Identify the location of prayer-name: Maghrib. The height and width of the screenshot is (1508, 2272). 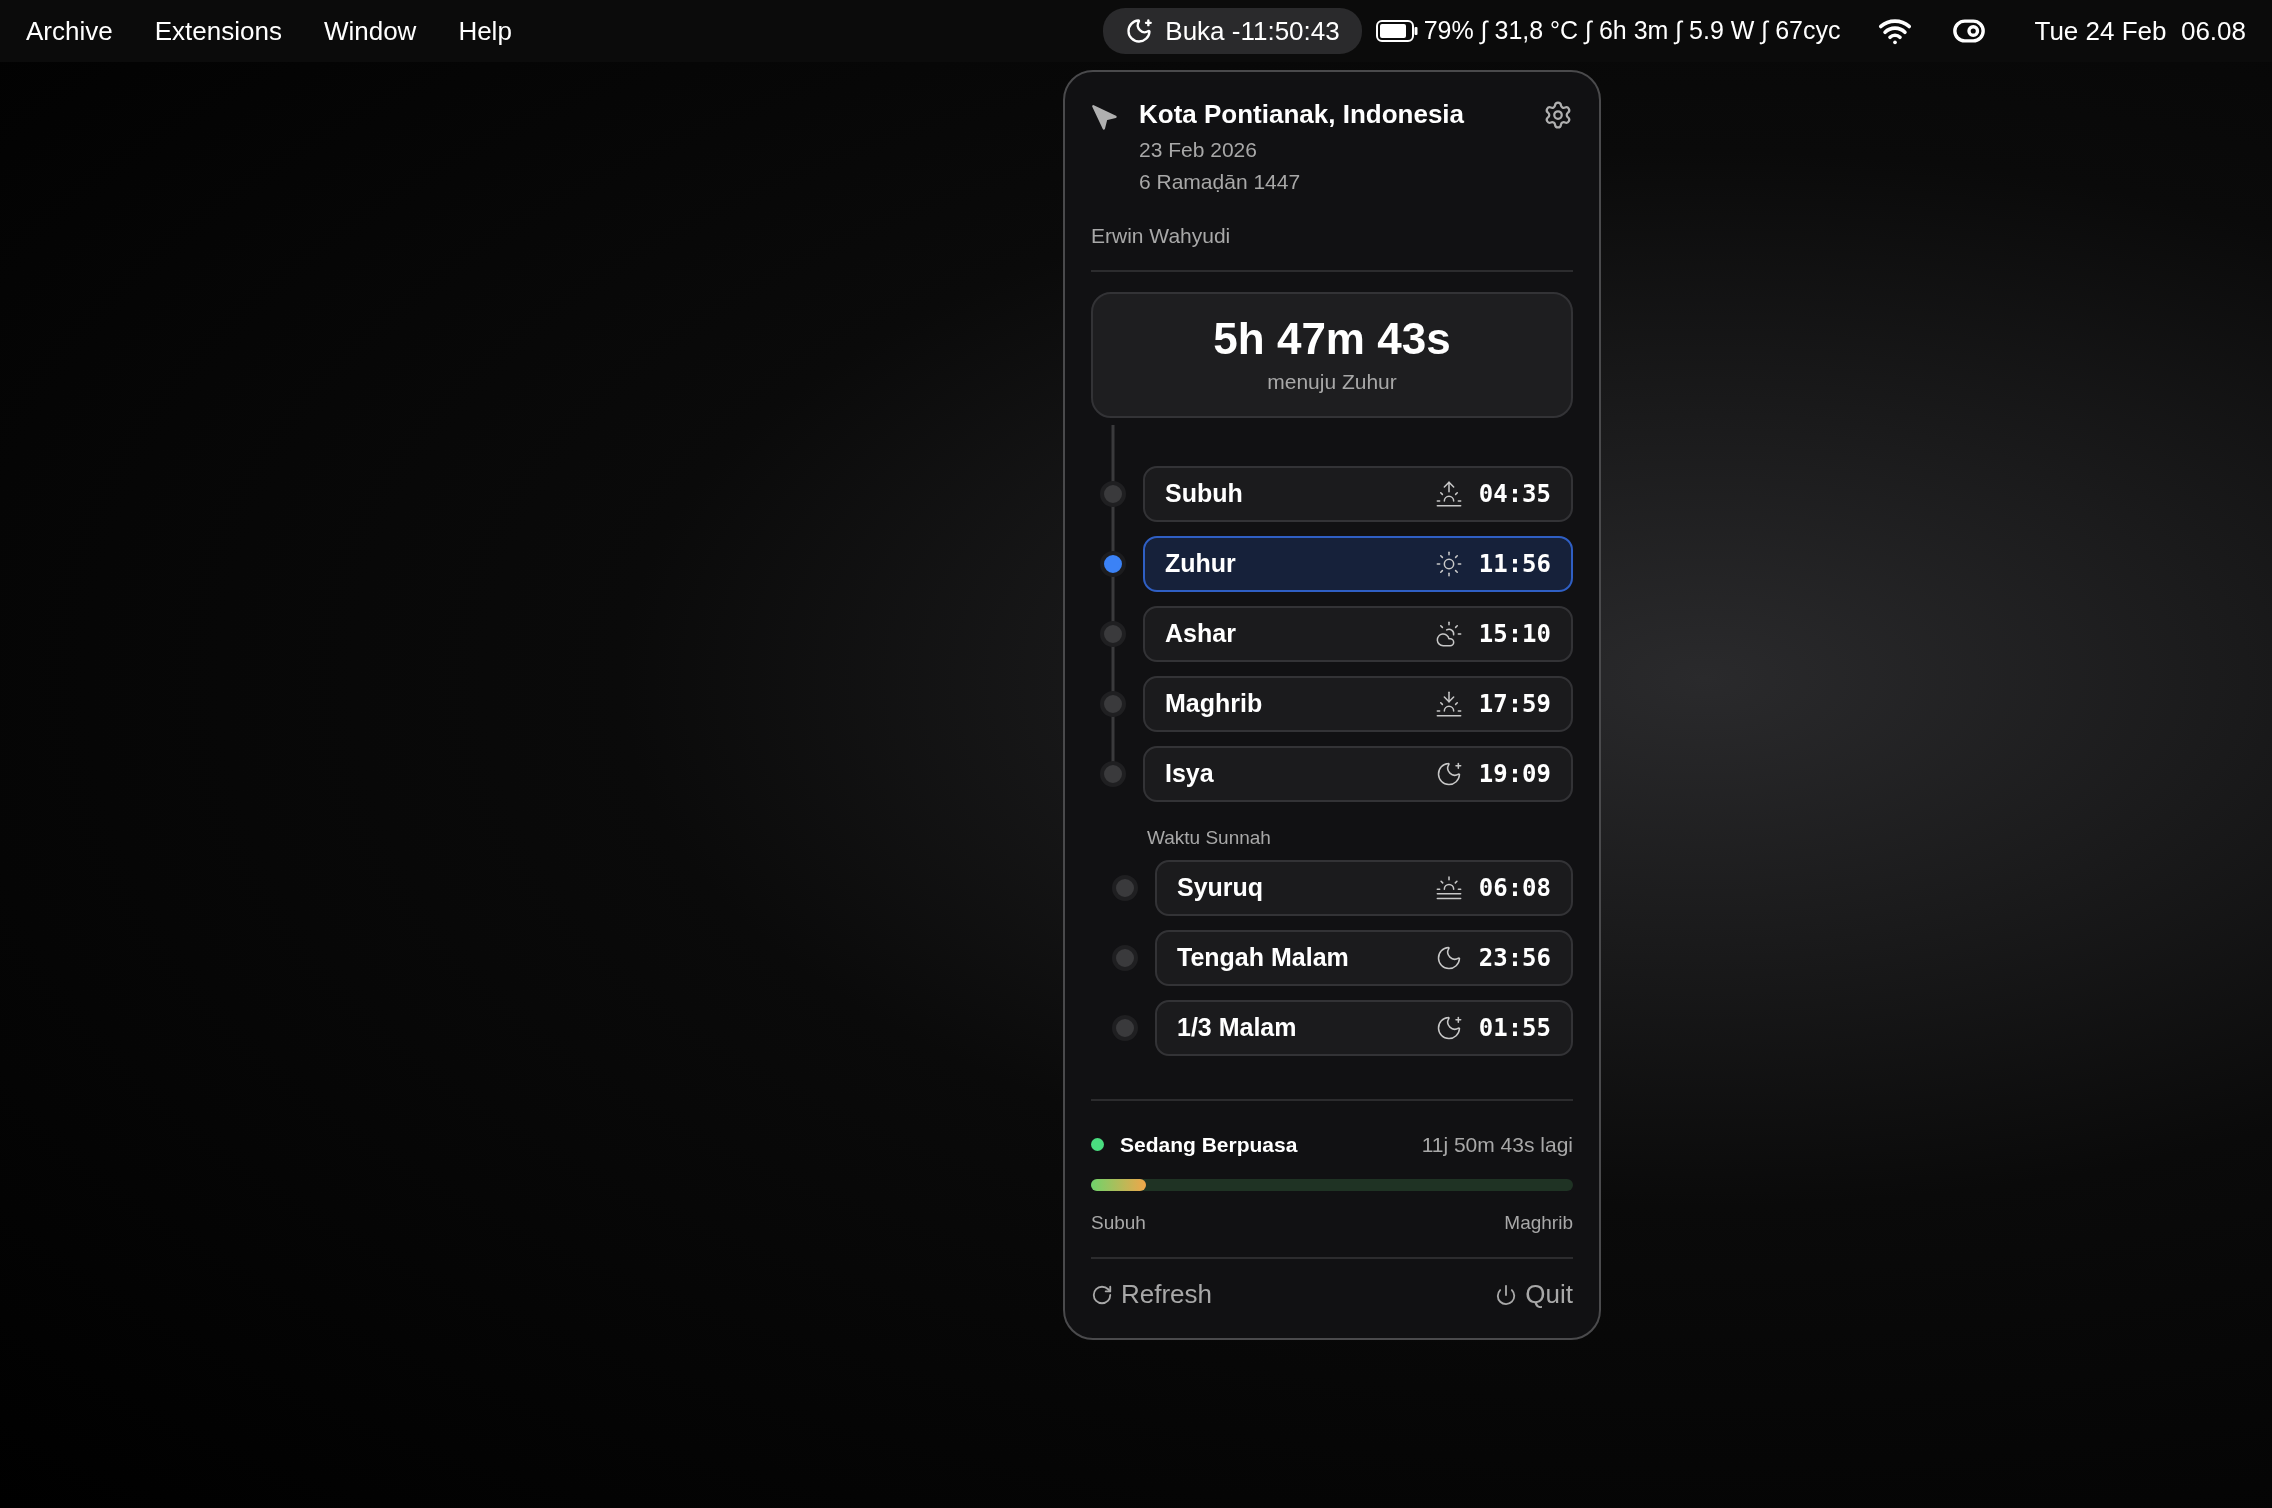
(1214, 704).